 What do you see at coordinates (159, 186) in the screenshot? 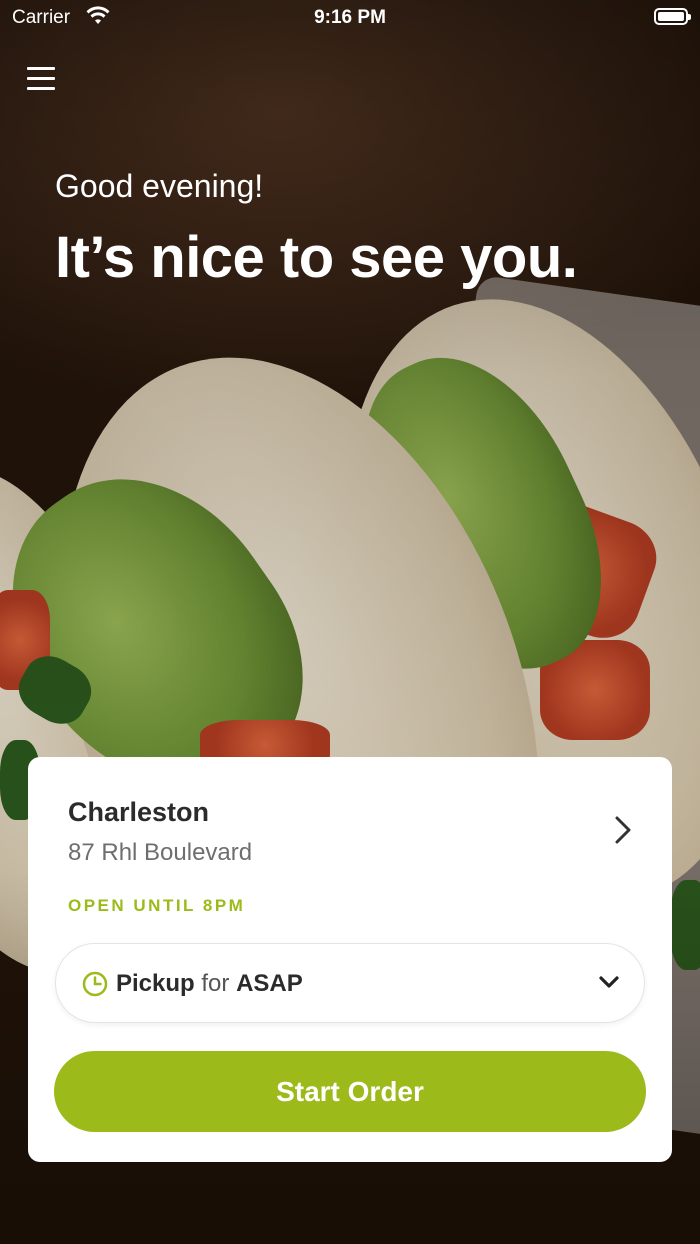
I see `greeting-text: Good evening!` at bounding box center [159, 186].